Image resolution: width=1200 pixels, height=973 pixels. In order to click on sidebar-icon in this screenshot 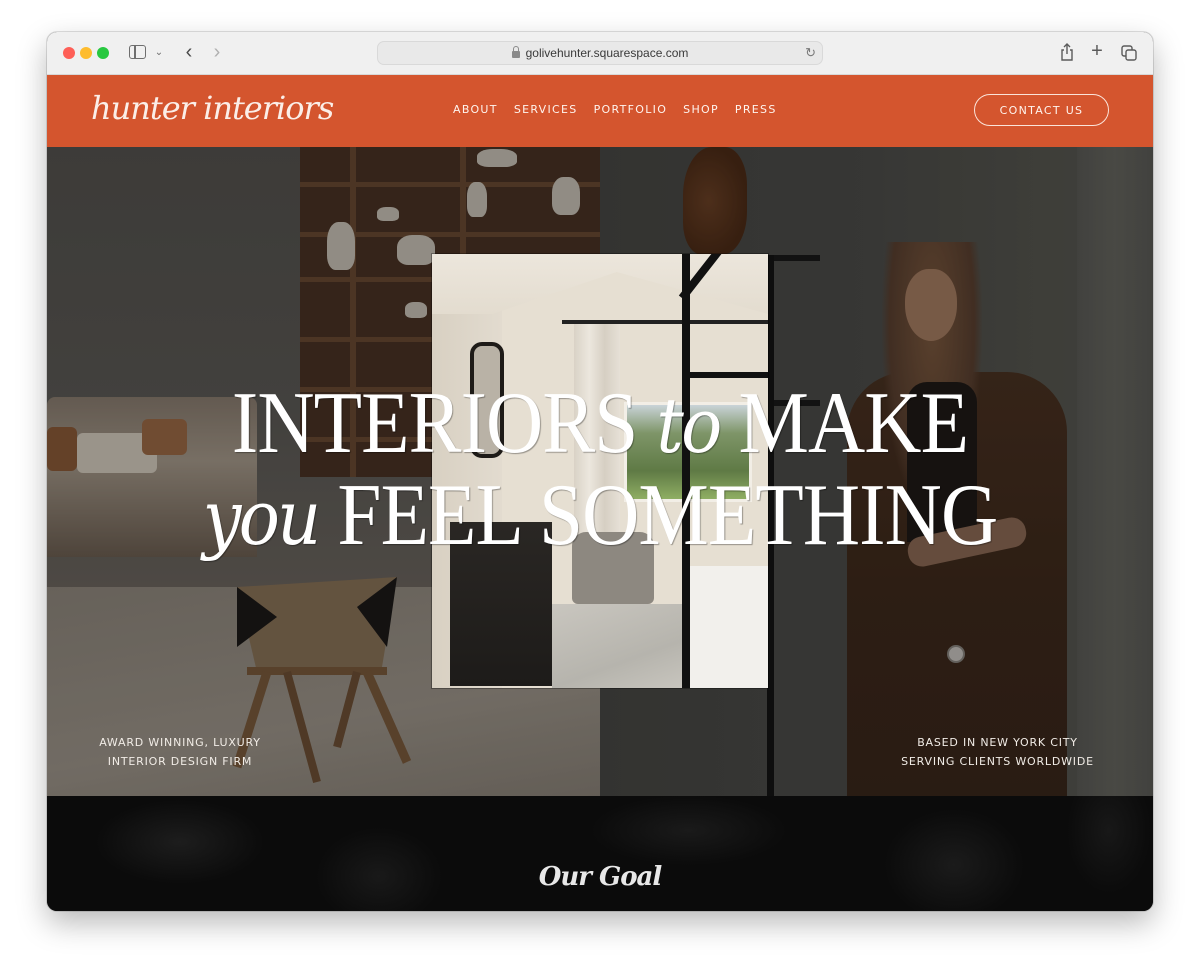, I will do `click(137, 52)`.